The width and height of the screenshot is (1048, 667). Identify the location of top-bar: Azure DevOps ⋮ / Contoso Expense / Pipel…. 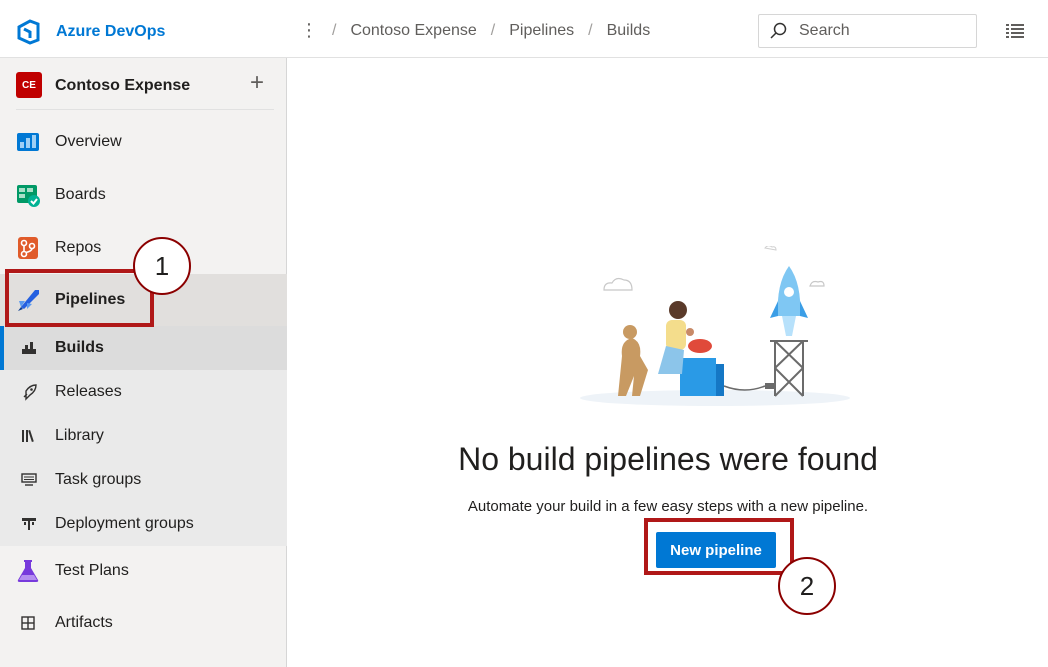
(524, 29).